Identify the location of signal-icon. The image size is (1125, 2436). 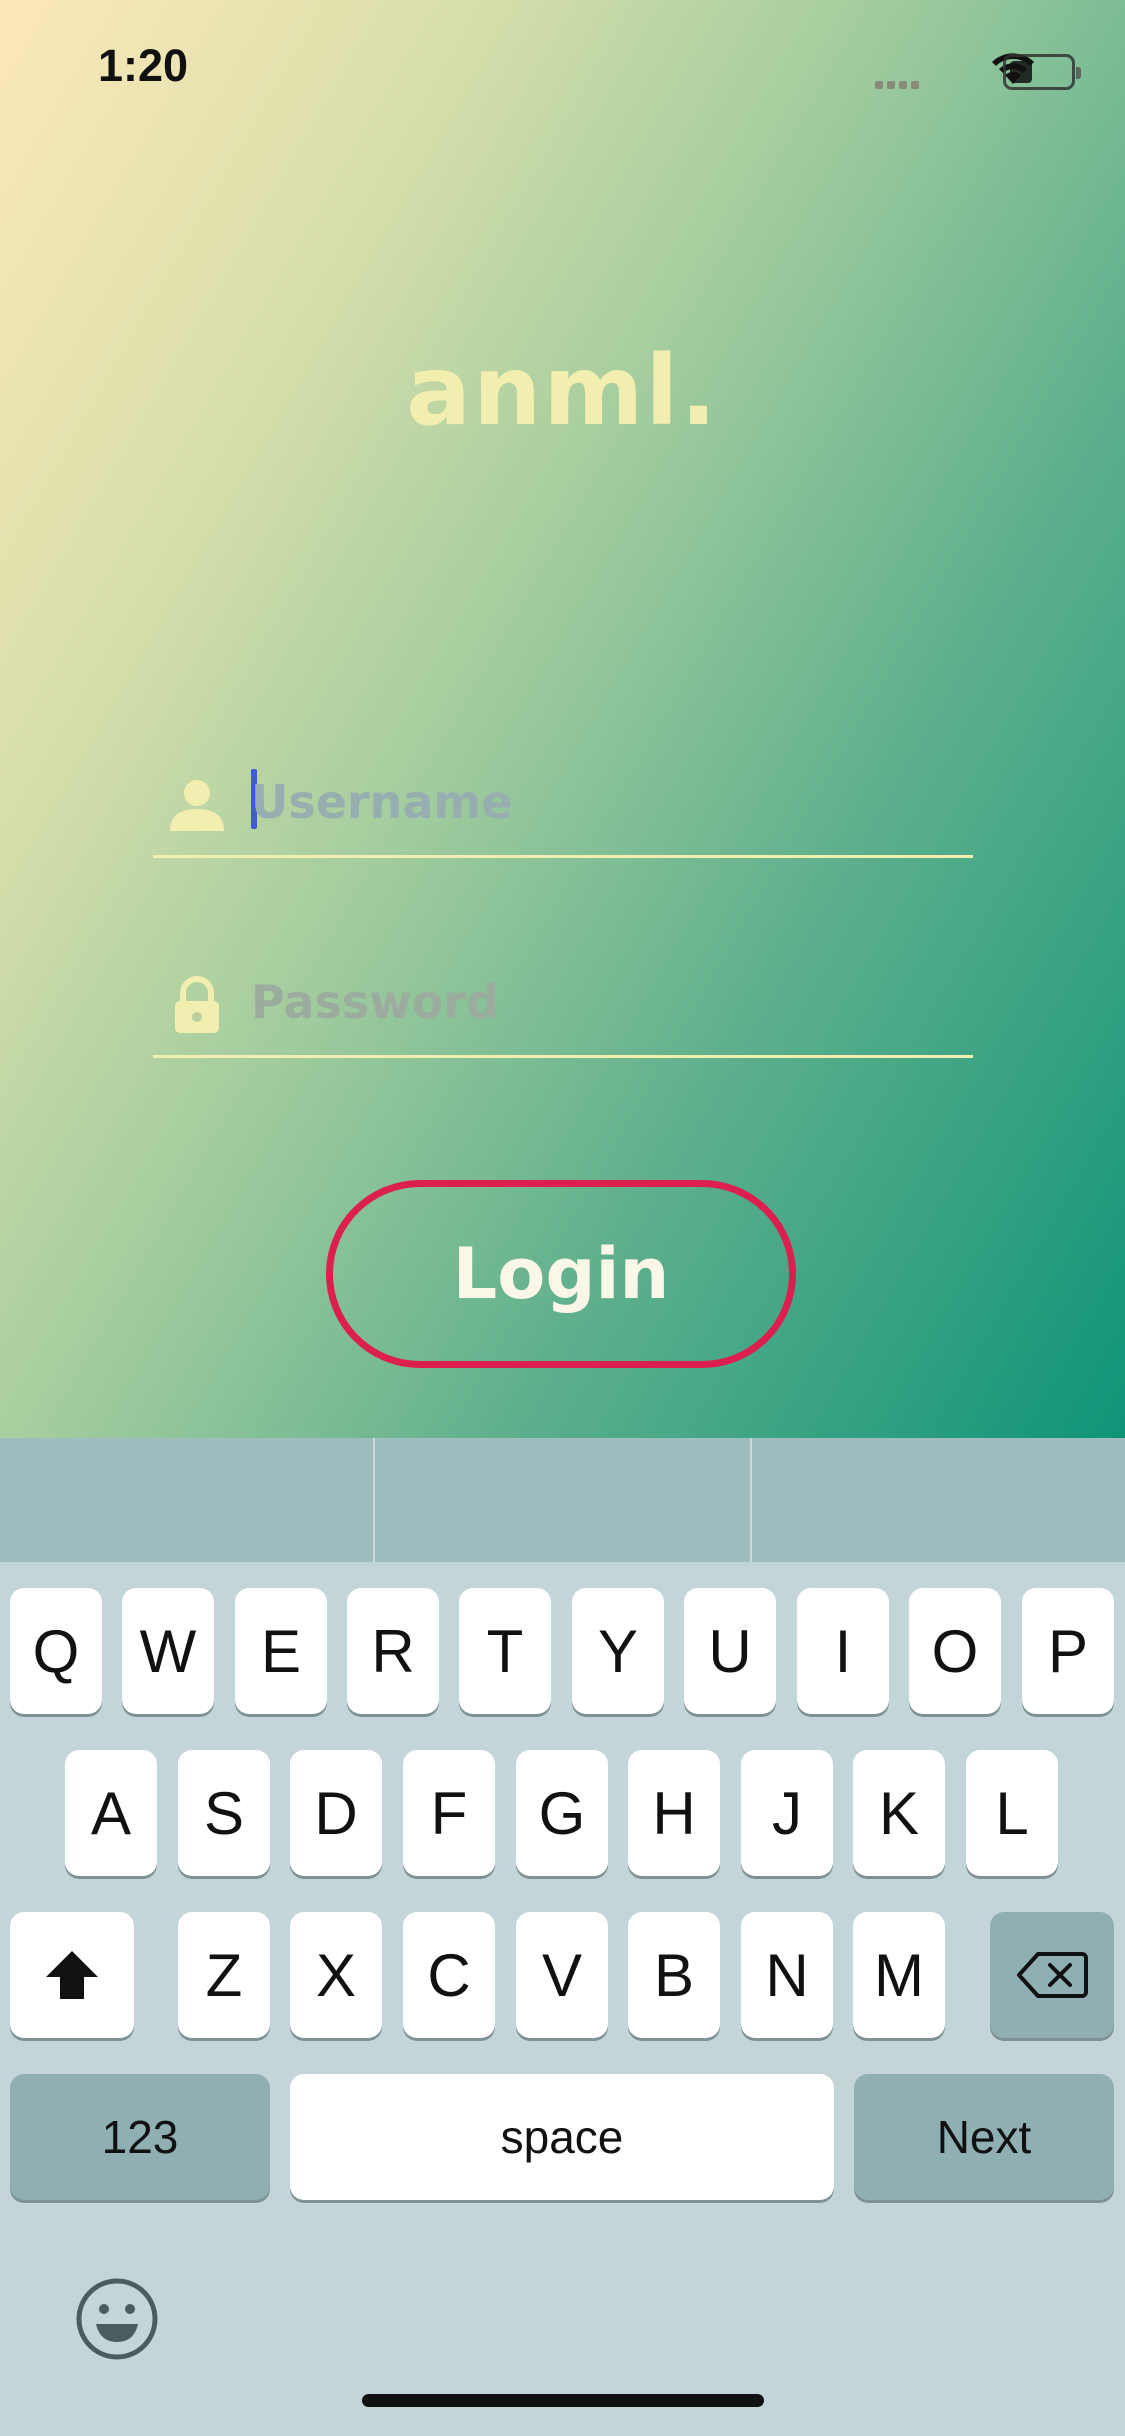
(899, 85).